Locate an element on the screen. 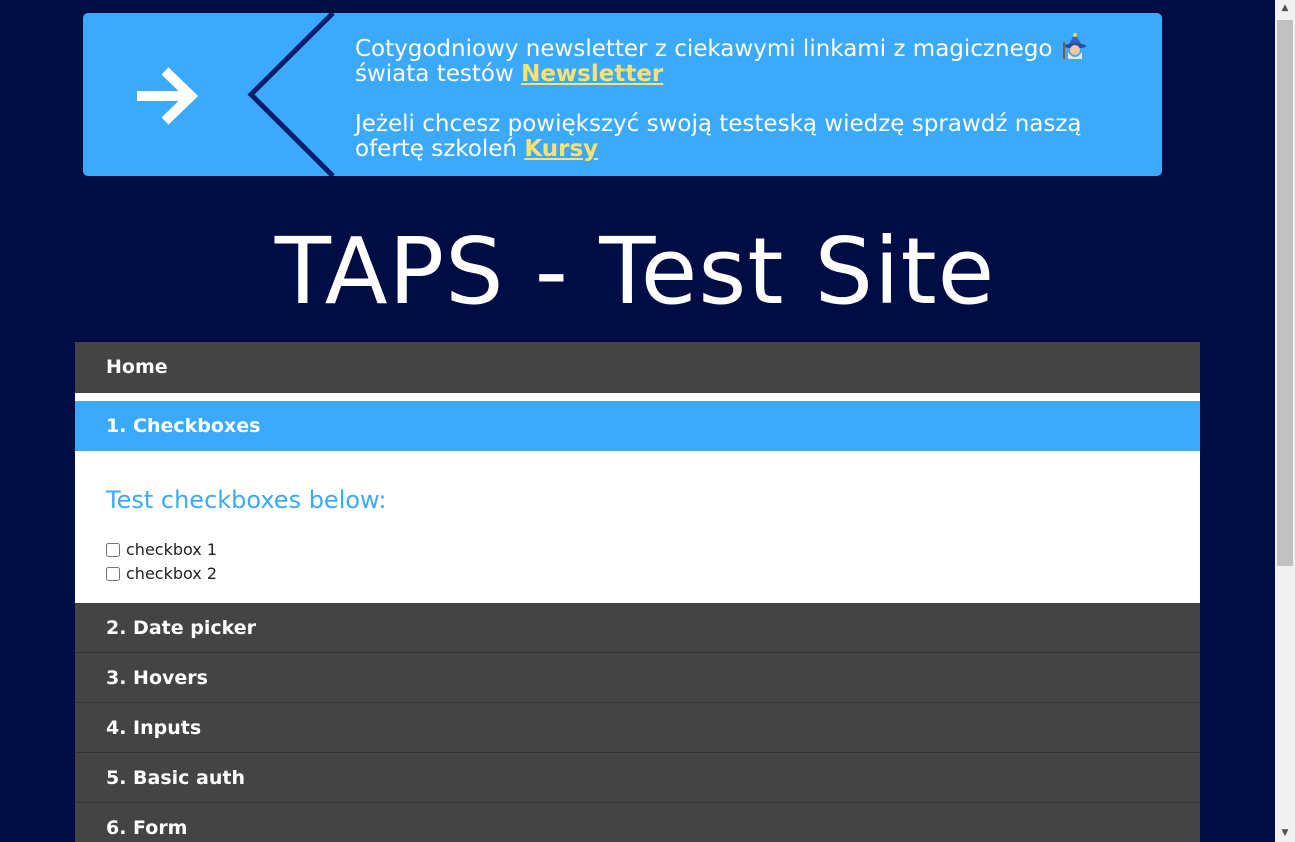  arrow-right-icon is located at coordinates (168, 96).